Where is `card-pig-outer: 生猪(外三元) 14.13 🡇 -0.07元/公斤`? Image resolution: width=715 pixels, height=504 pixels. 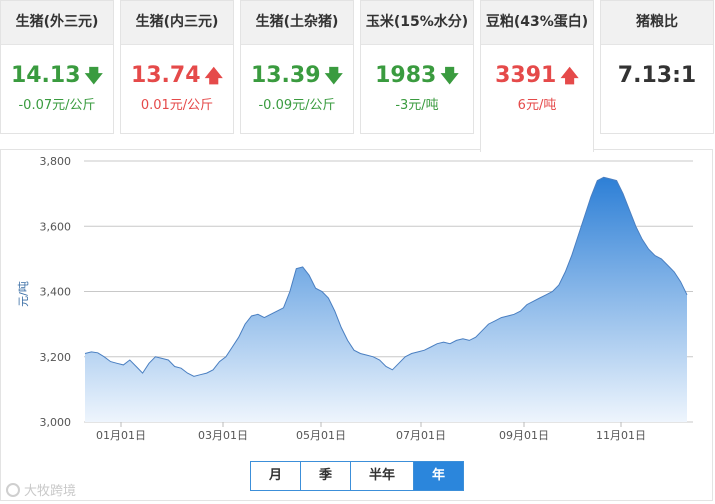 card-pig-outer: 生猪(外三元) 14.13 🡇 -0.07元/公斤 is located at coordinates (57, 67).